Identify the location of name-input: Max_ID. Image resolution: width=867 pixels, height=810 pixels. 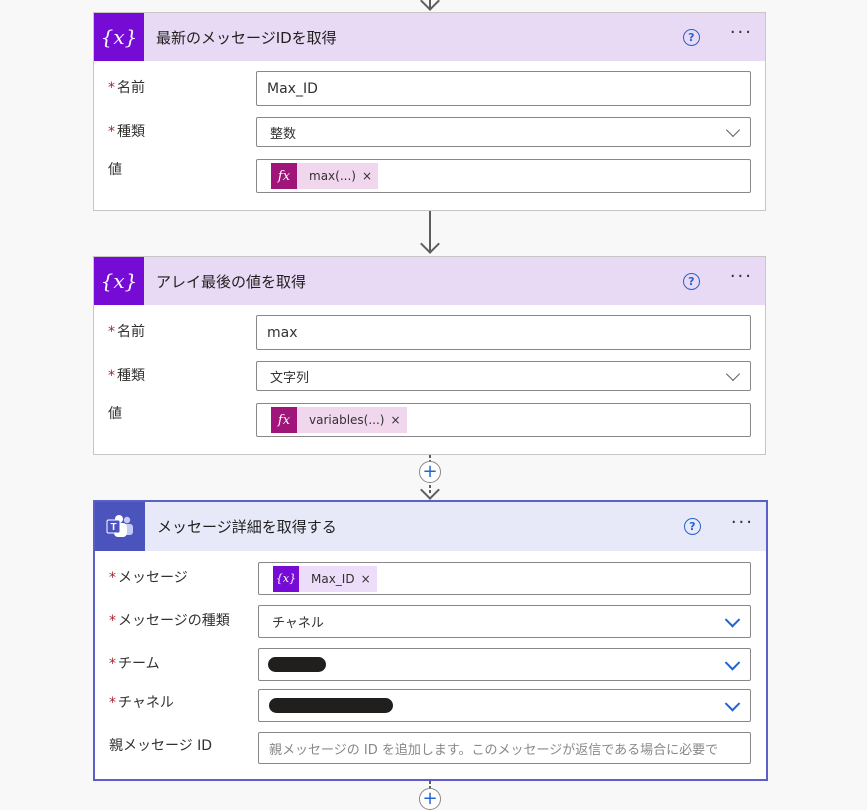
(503, 88).